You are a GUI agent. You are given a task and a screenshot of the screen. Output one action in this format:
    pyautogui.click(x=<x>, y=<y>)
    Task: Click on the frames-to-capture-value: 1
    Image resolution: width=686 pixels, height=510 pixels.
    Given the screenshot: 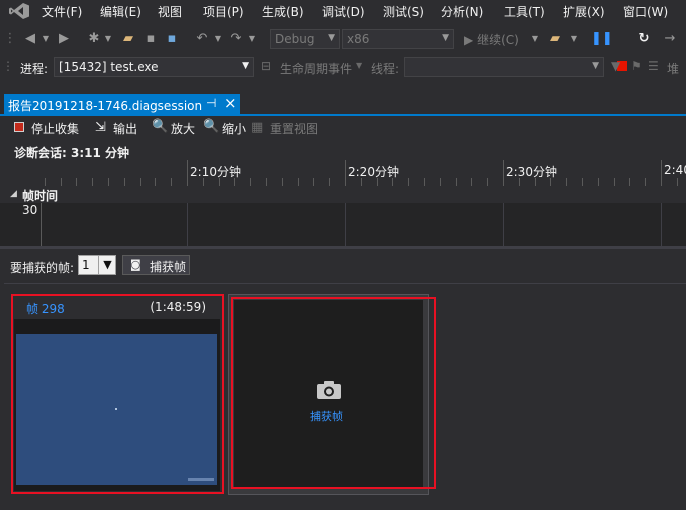 What is the action you would take?
    pyautogui.click(x=86, y=265)
    